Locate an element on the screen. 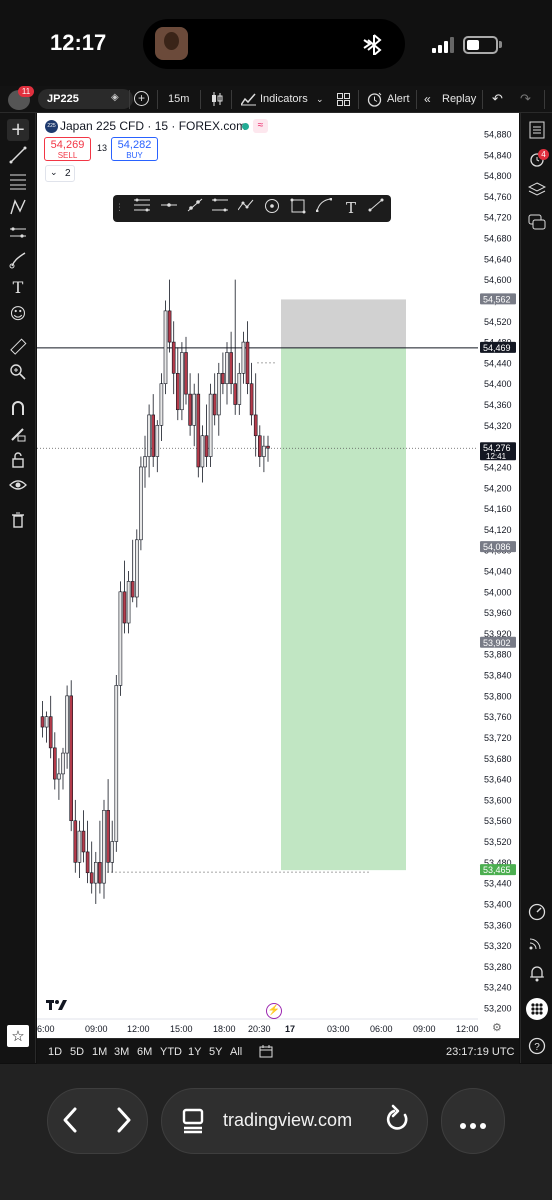 The width and height of the screenshot is (552, 1200). pattern-icon is located at coordinates (18, 209).